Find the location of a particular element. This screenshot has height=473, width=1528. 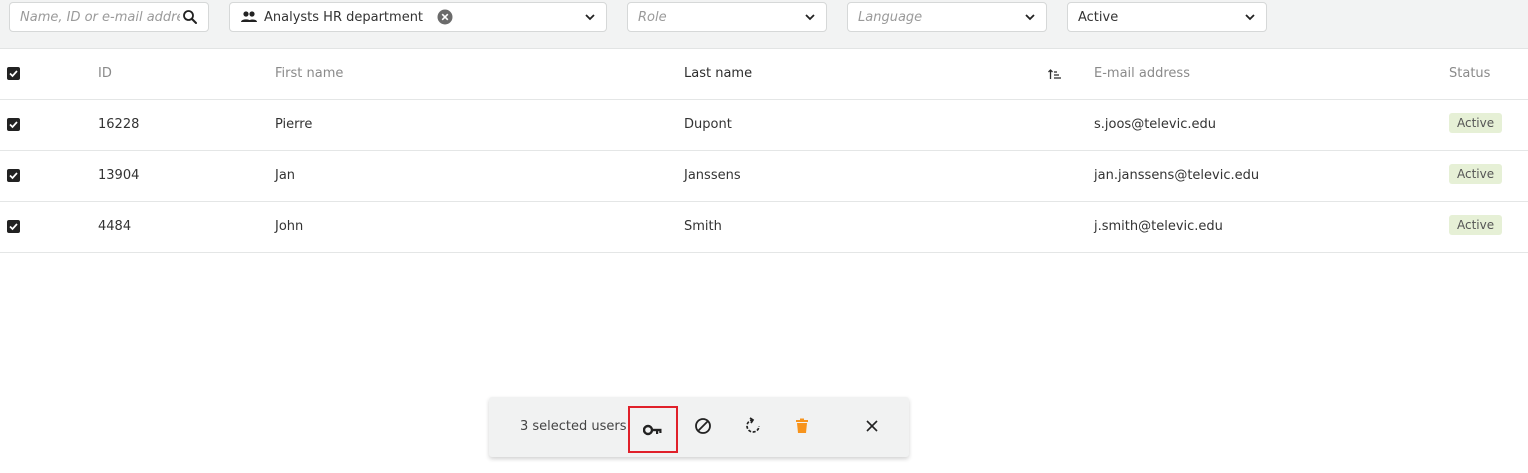

search-input: Name, ID or e-mail address is located at coordinates (109, 17).